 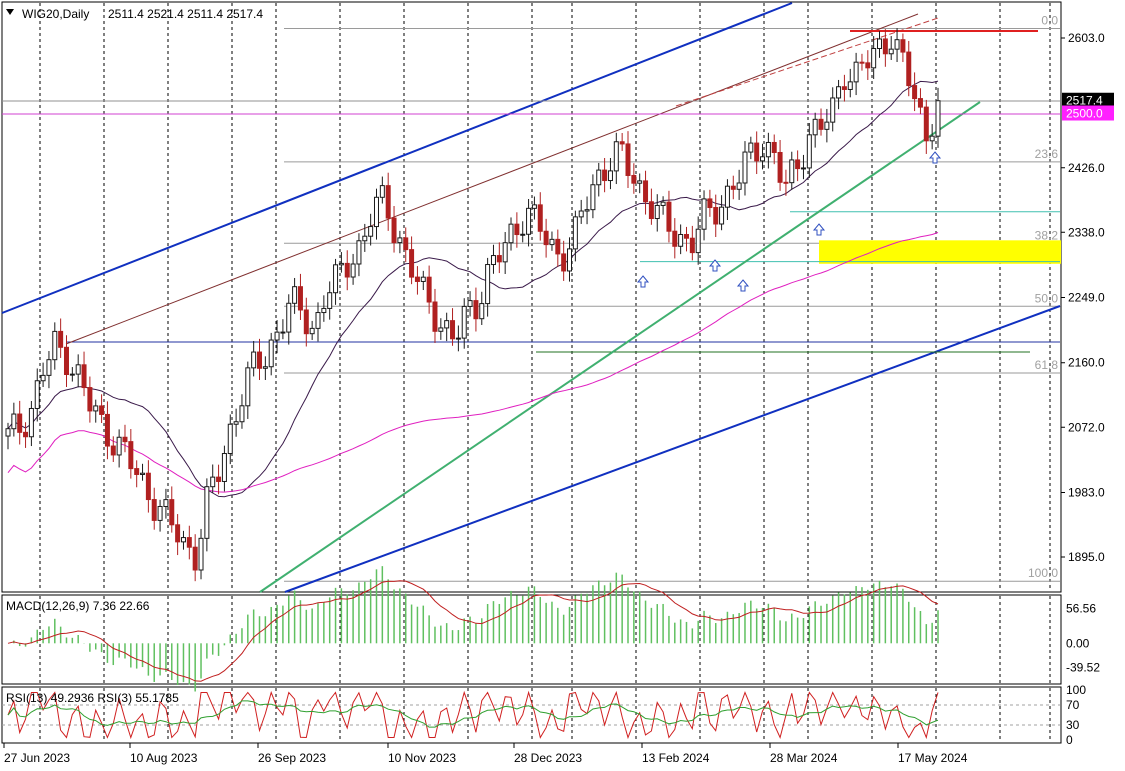 What do you see at coordinates (1078, 643) in the screenshot?
I see `macd-tick-label: 0.00` at bounding box center [1078, 643].